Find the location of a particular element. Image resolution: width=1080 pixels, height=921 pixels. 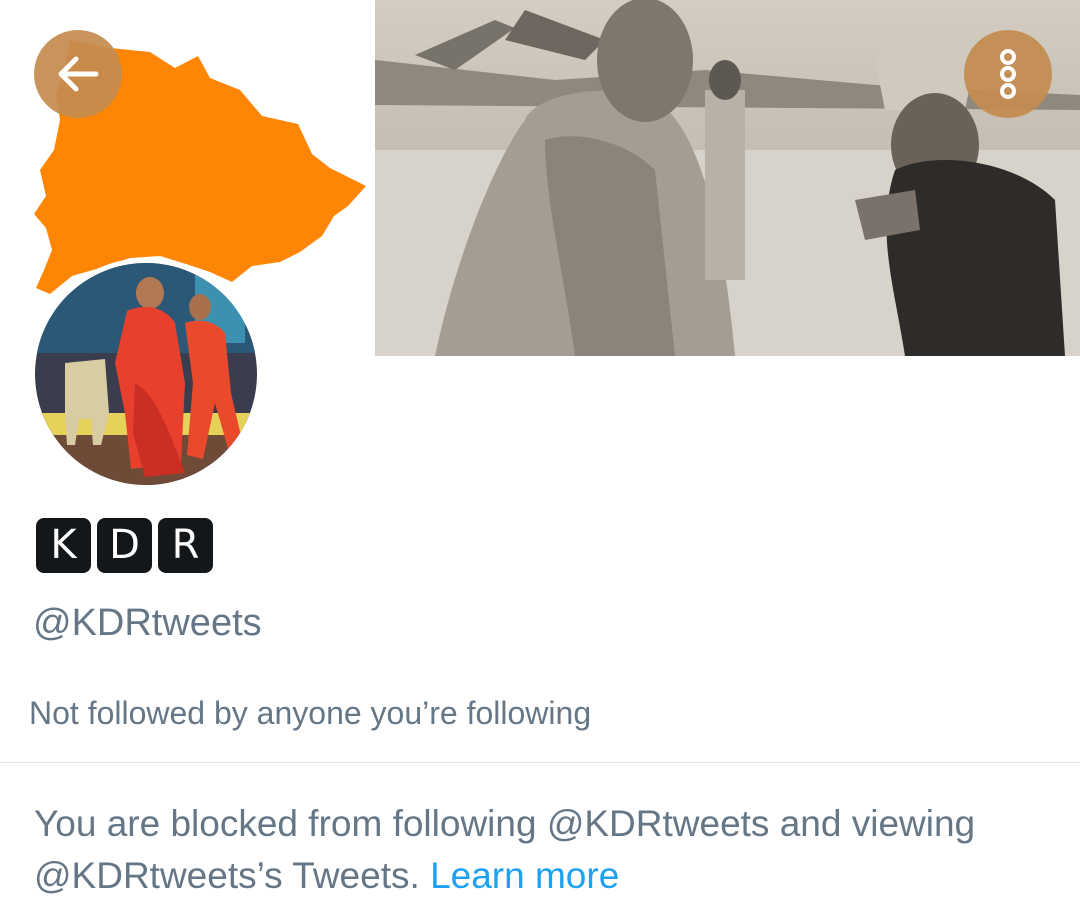

divider is located at coordinates (540, 762).